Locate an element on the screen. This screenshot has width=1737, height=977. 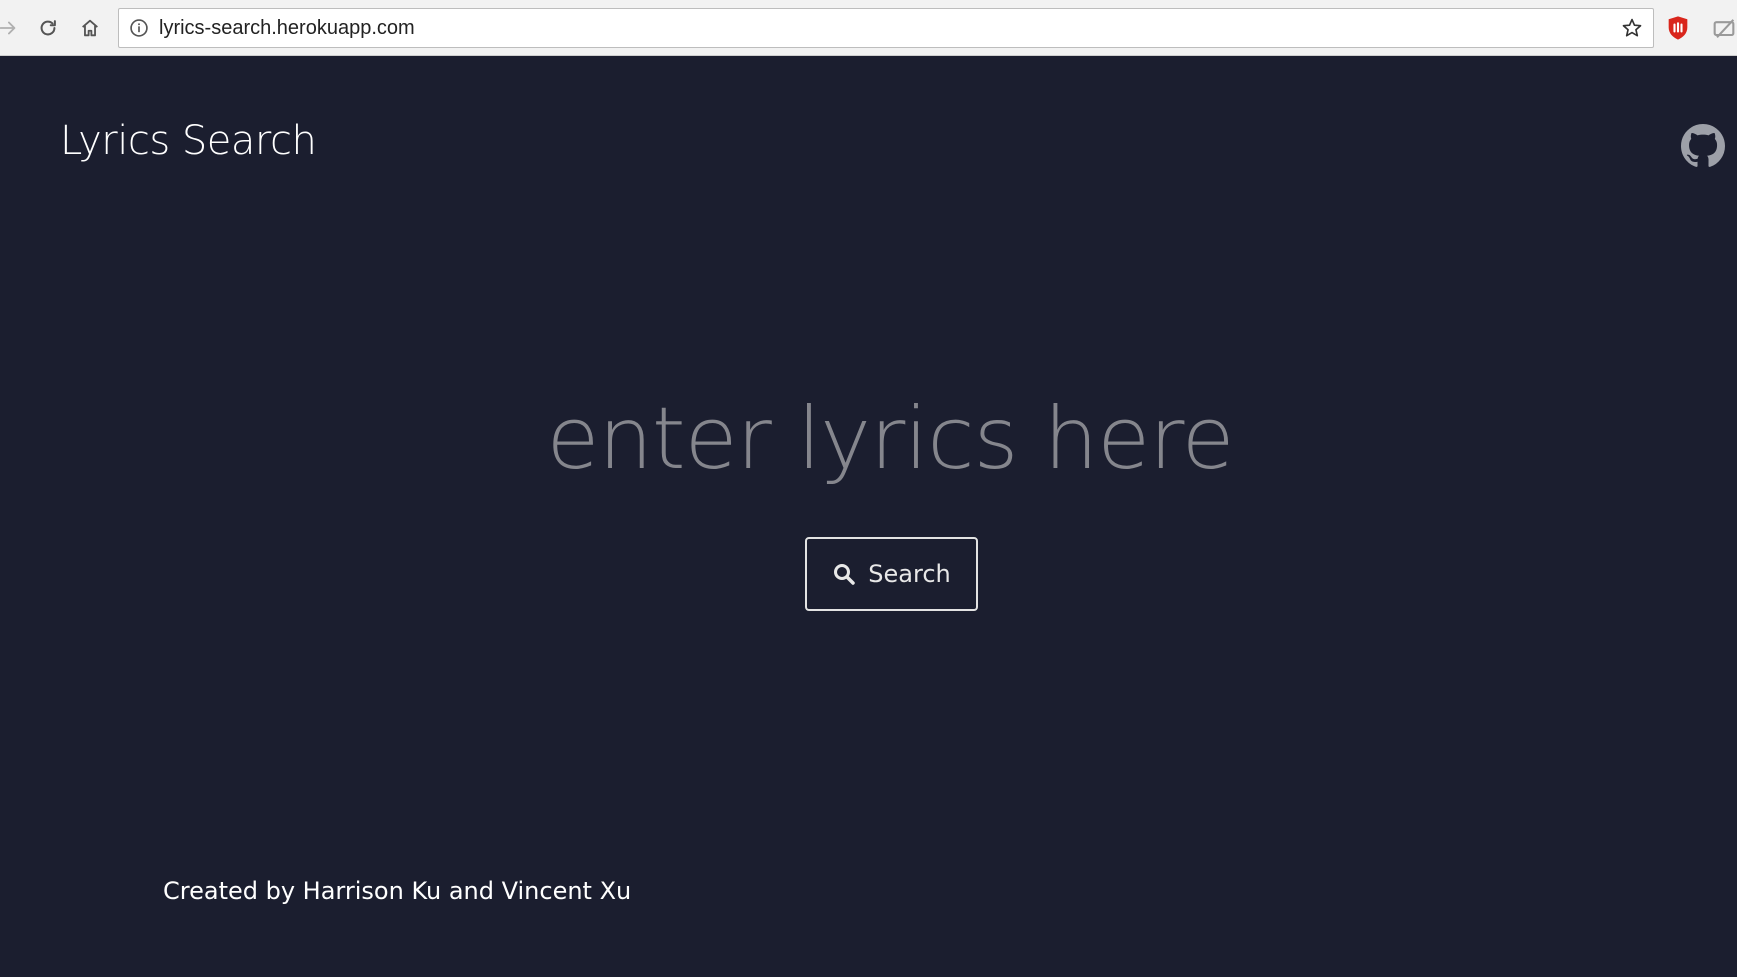
address-bar: lyrics-search.herokuapp.com is located at coordinates (886, 28).